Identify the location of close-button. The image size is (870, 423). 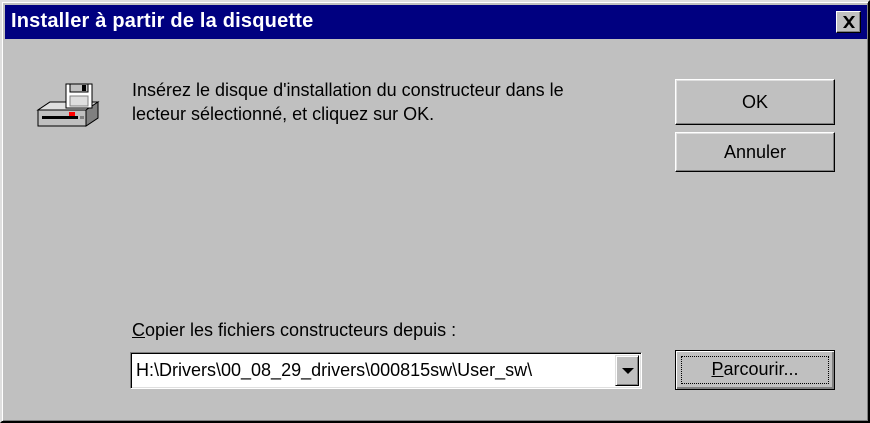
(848, 22).